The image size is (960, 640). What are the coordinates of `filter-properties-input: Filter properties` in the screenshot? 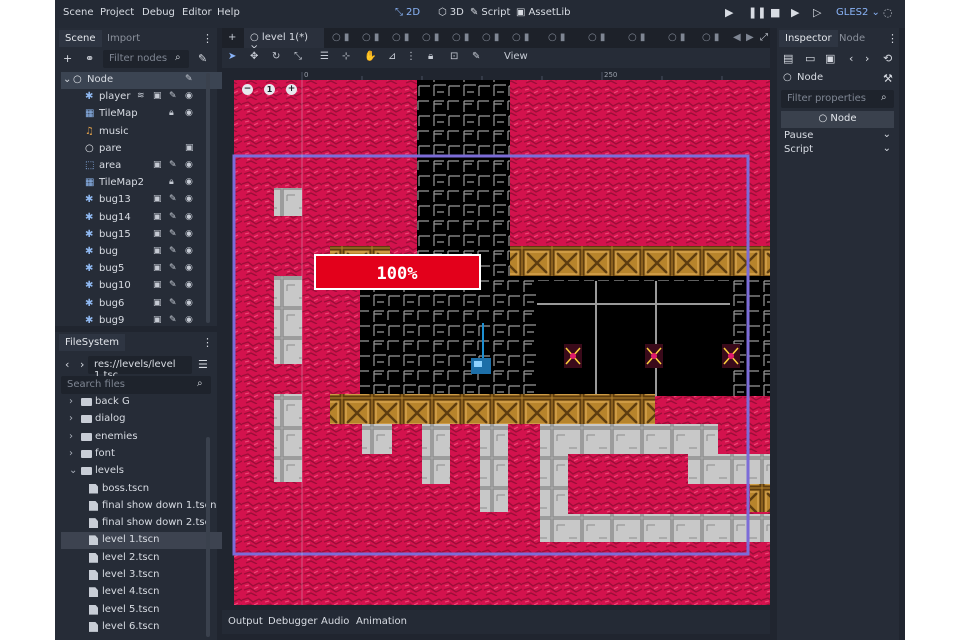 It's located at (837, 99).